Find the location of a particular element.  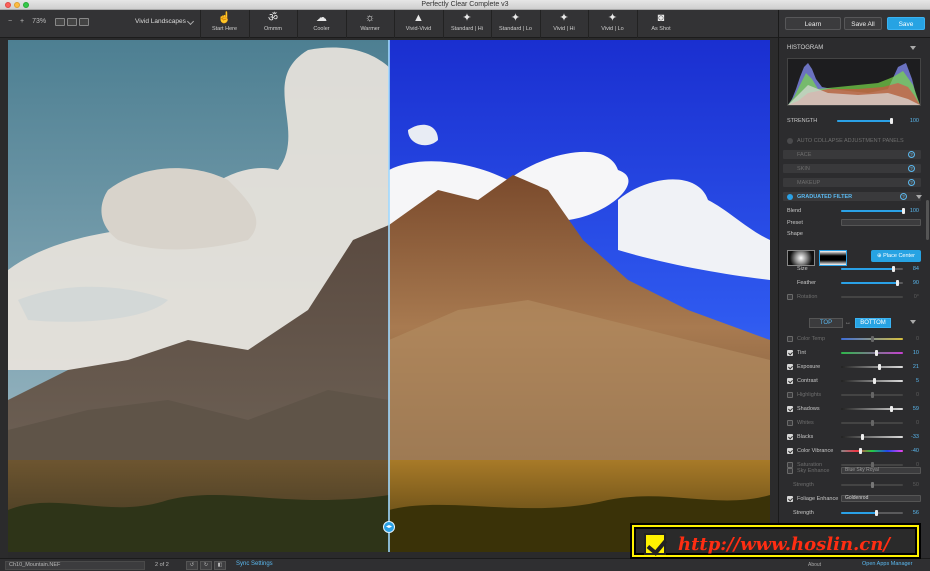

blacks-slider is located at coordinates (872, 437).